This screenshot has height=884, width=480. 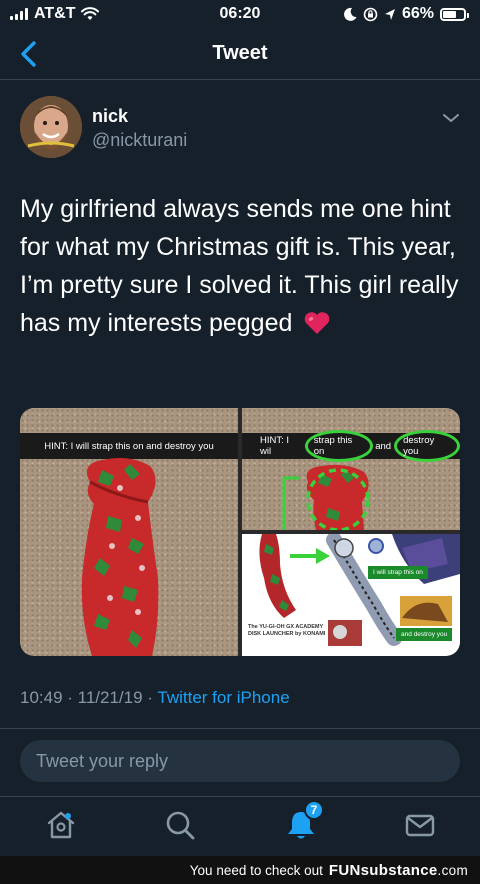 What do you see at coordinates (304, 821) in the screenshot?
I see `notifications-tab: 7` at bounding box center [304, 821].